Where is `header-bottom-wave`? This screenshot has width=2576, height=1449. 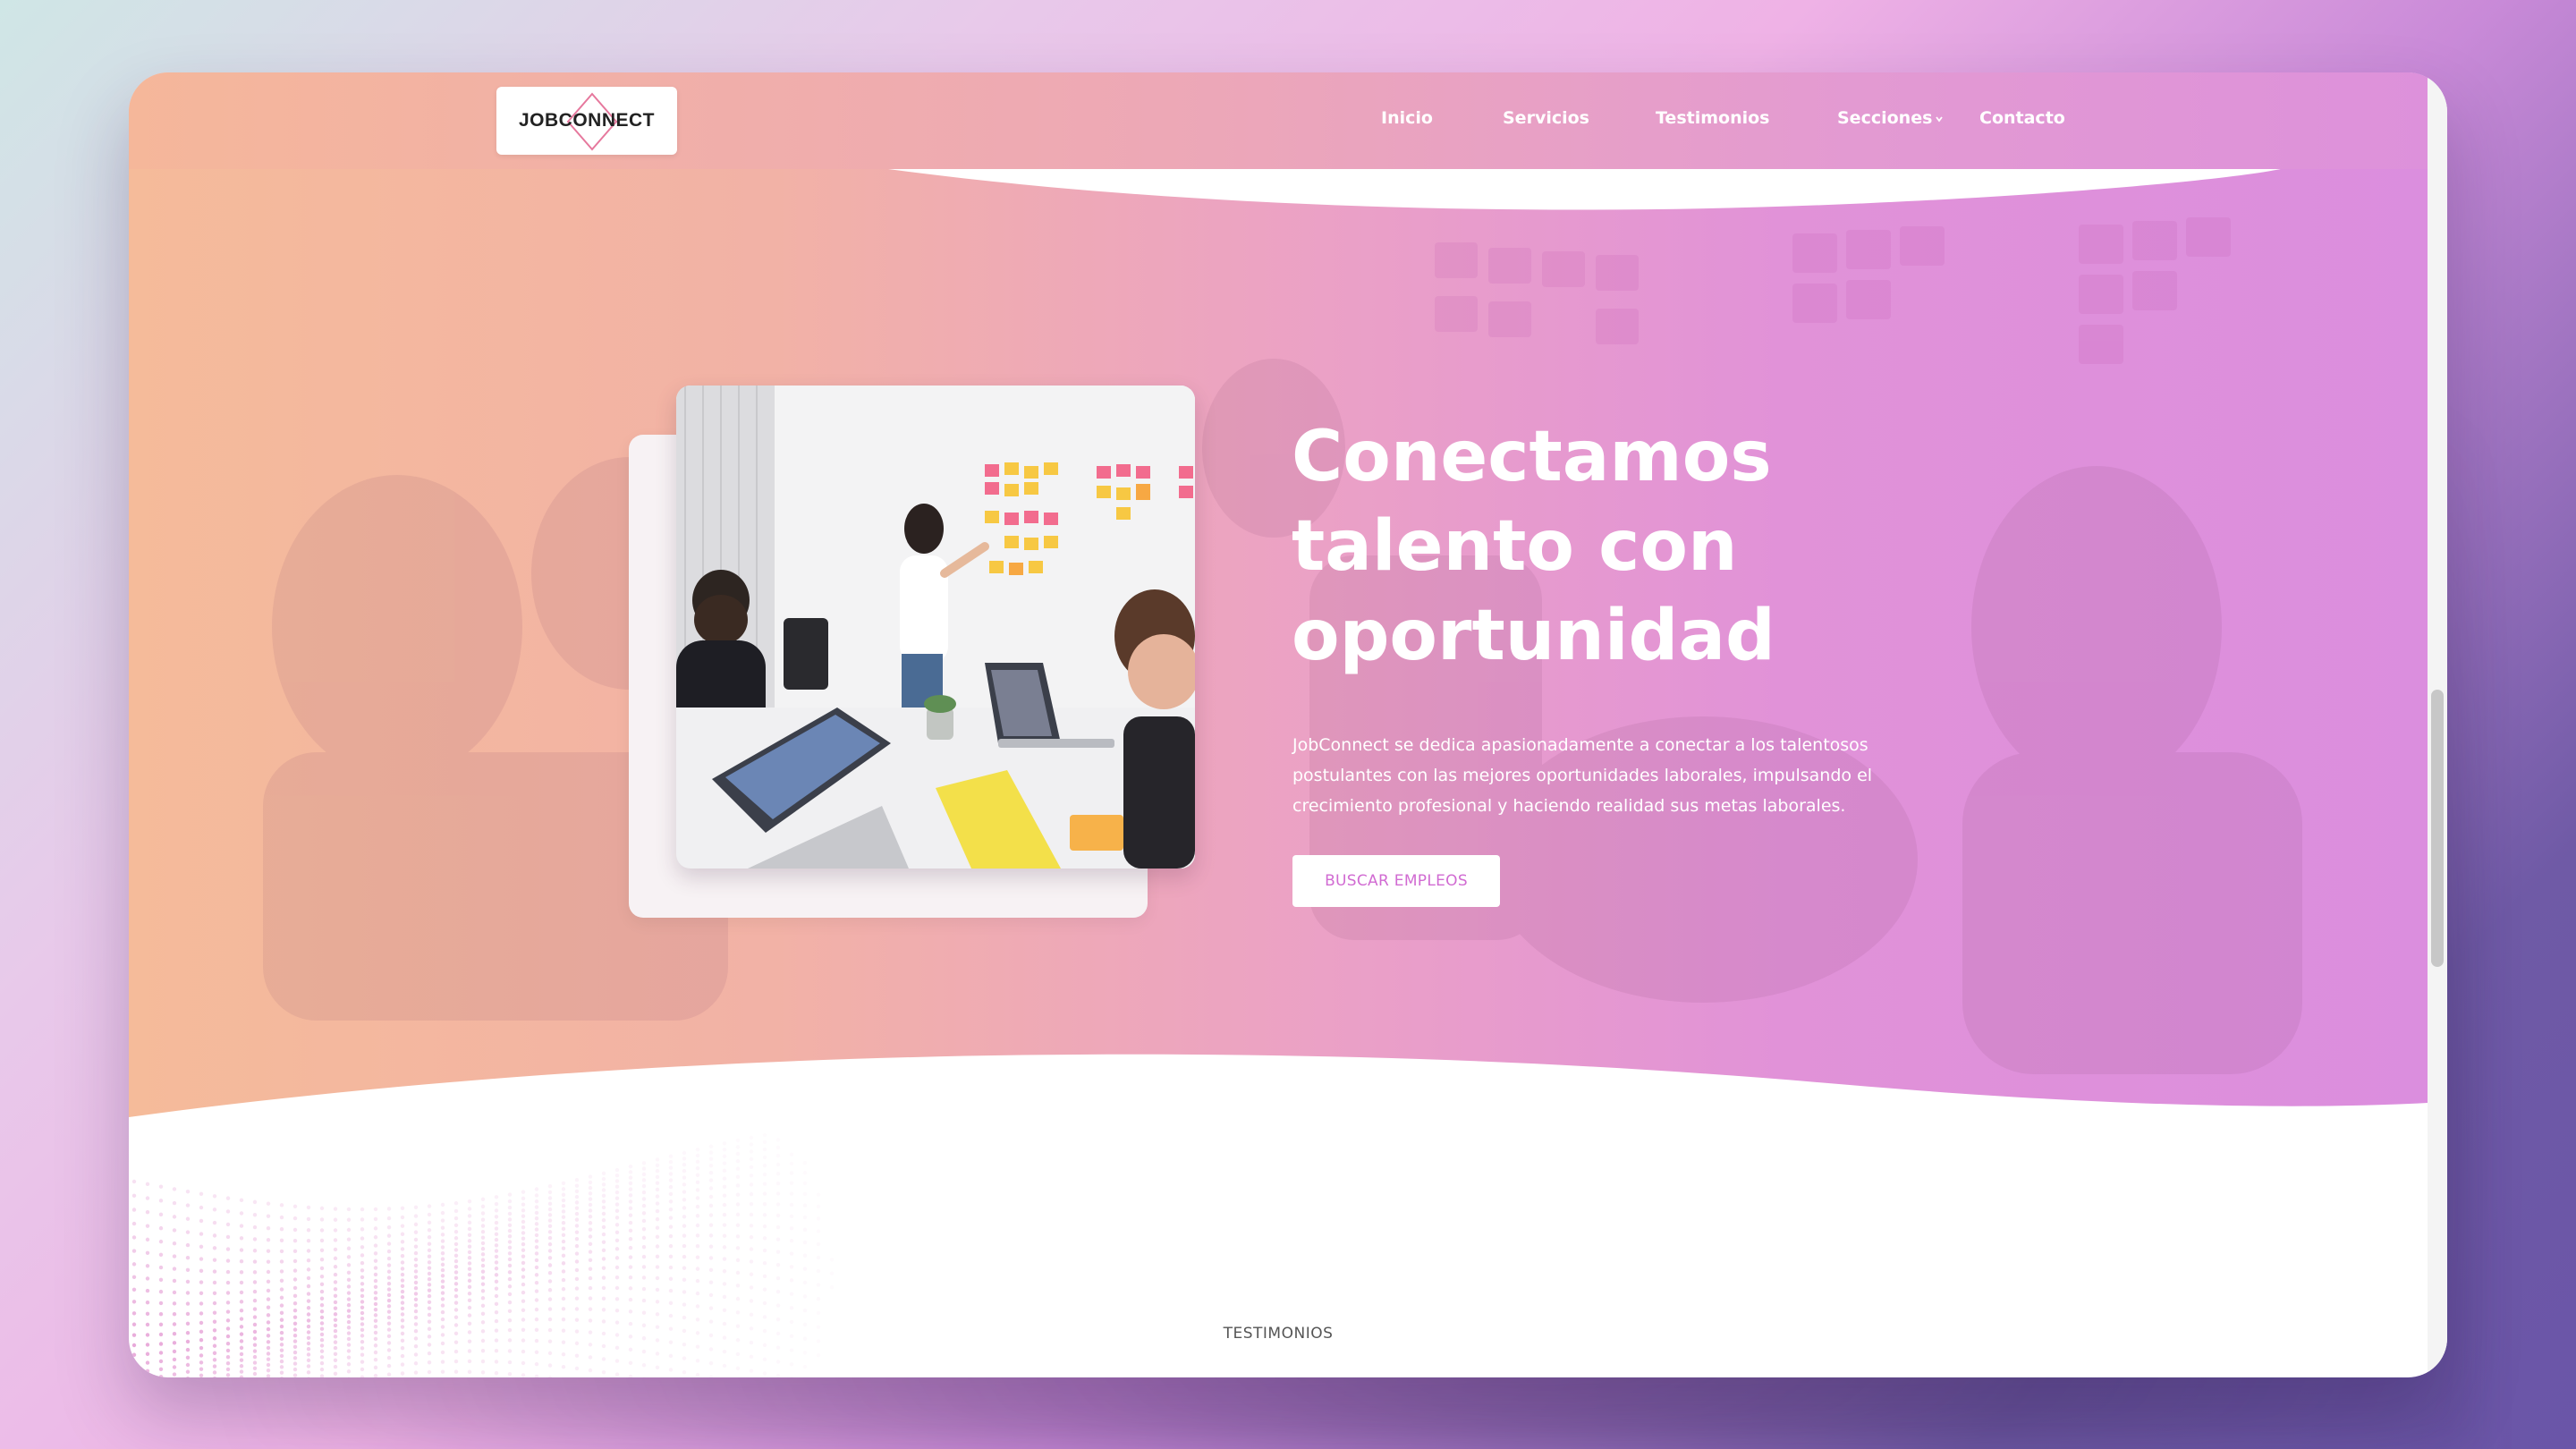
header-bottom-wave is located at coordinates (1577, 187).